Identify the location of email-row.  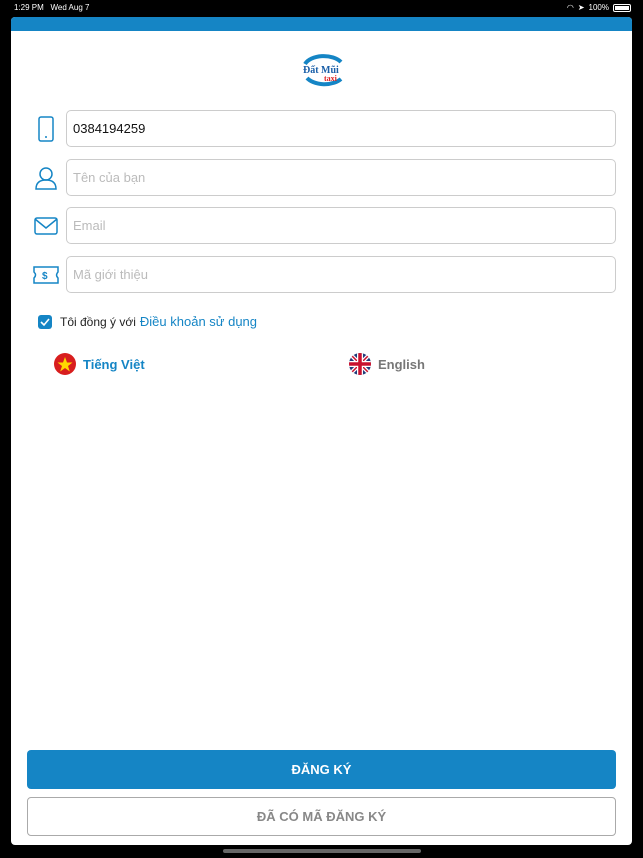
(323, 225).